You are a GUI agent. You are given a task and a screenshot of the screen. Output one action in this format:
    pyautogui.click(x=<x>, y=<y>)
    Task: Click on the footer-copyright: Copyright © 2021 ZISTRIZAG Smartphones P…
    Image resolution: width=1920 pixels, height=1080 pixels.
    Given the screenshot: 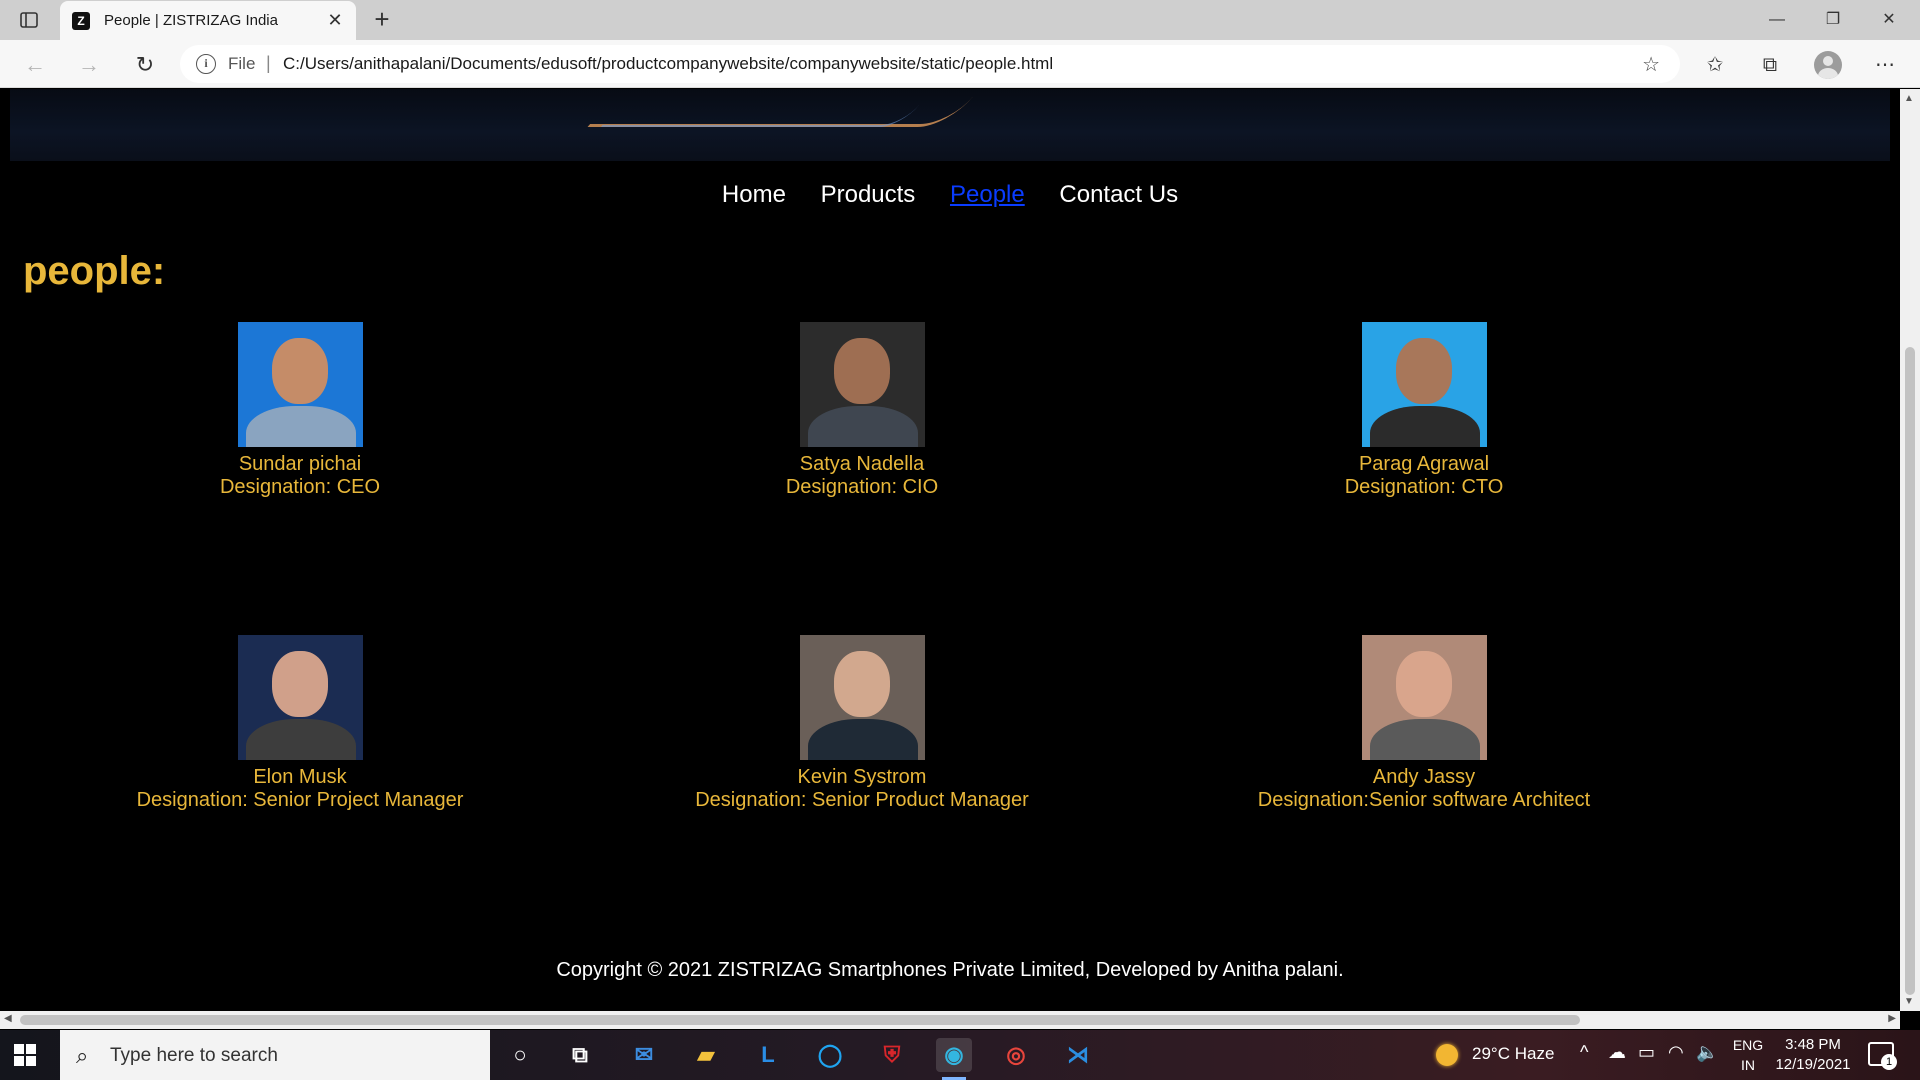 What is the action you would take?
    pyautogui.click(x=950, y=970)
    